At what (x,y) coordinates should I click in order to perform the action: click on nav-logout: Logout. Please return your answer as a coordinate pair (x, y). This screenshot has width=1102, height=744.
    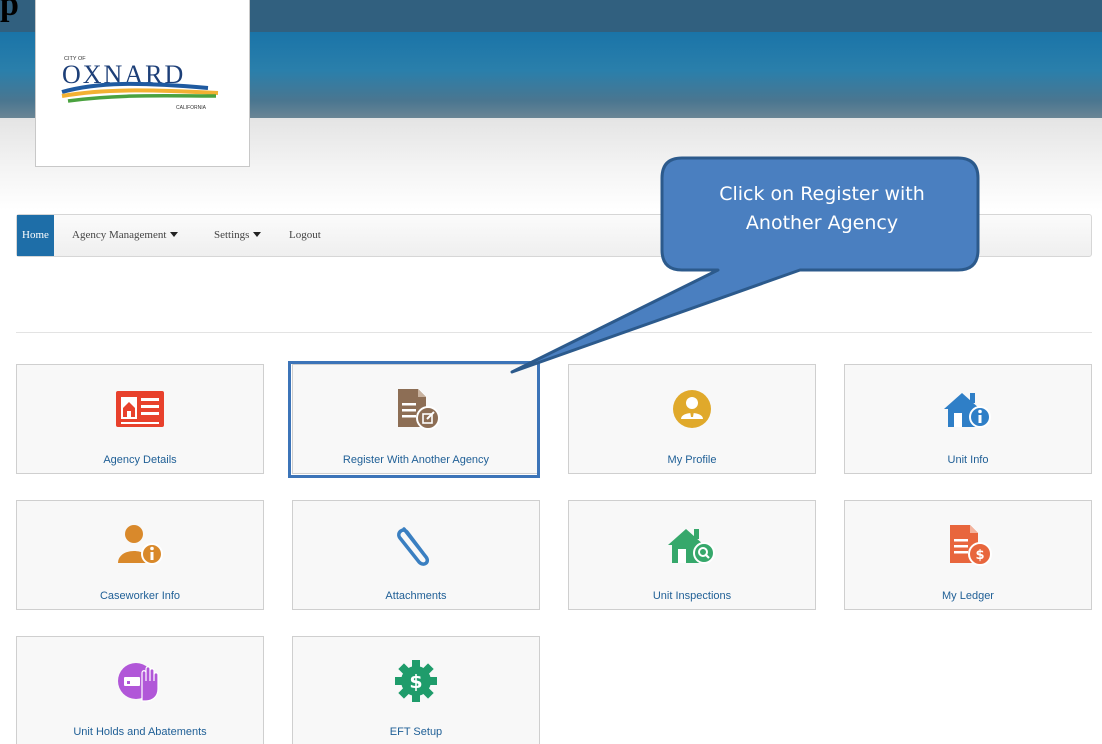
    Looking at the image, I should click on (305, 235).